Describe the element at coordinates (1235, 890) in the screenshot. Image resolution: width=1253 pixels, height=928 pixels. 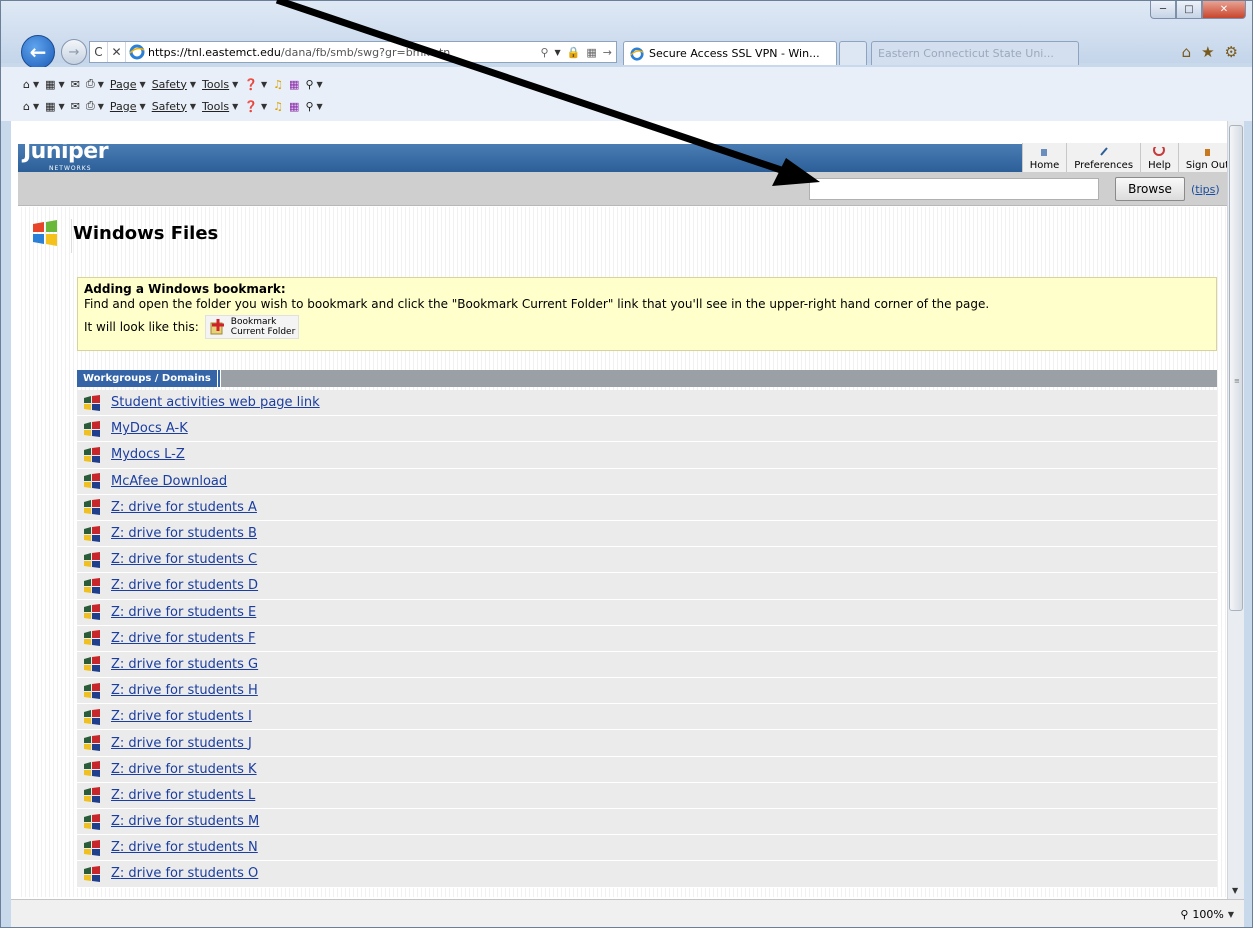
I see `scroll-down-arrow-icon: ▼` at that location.